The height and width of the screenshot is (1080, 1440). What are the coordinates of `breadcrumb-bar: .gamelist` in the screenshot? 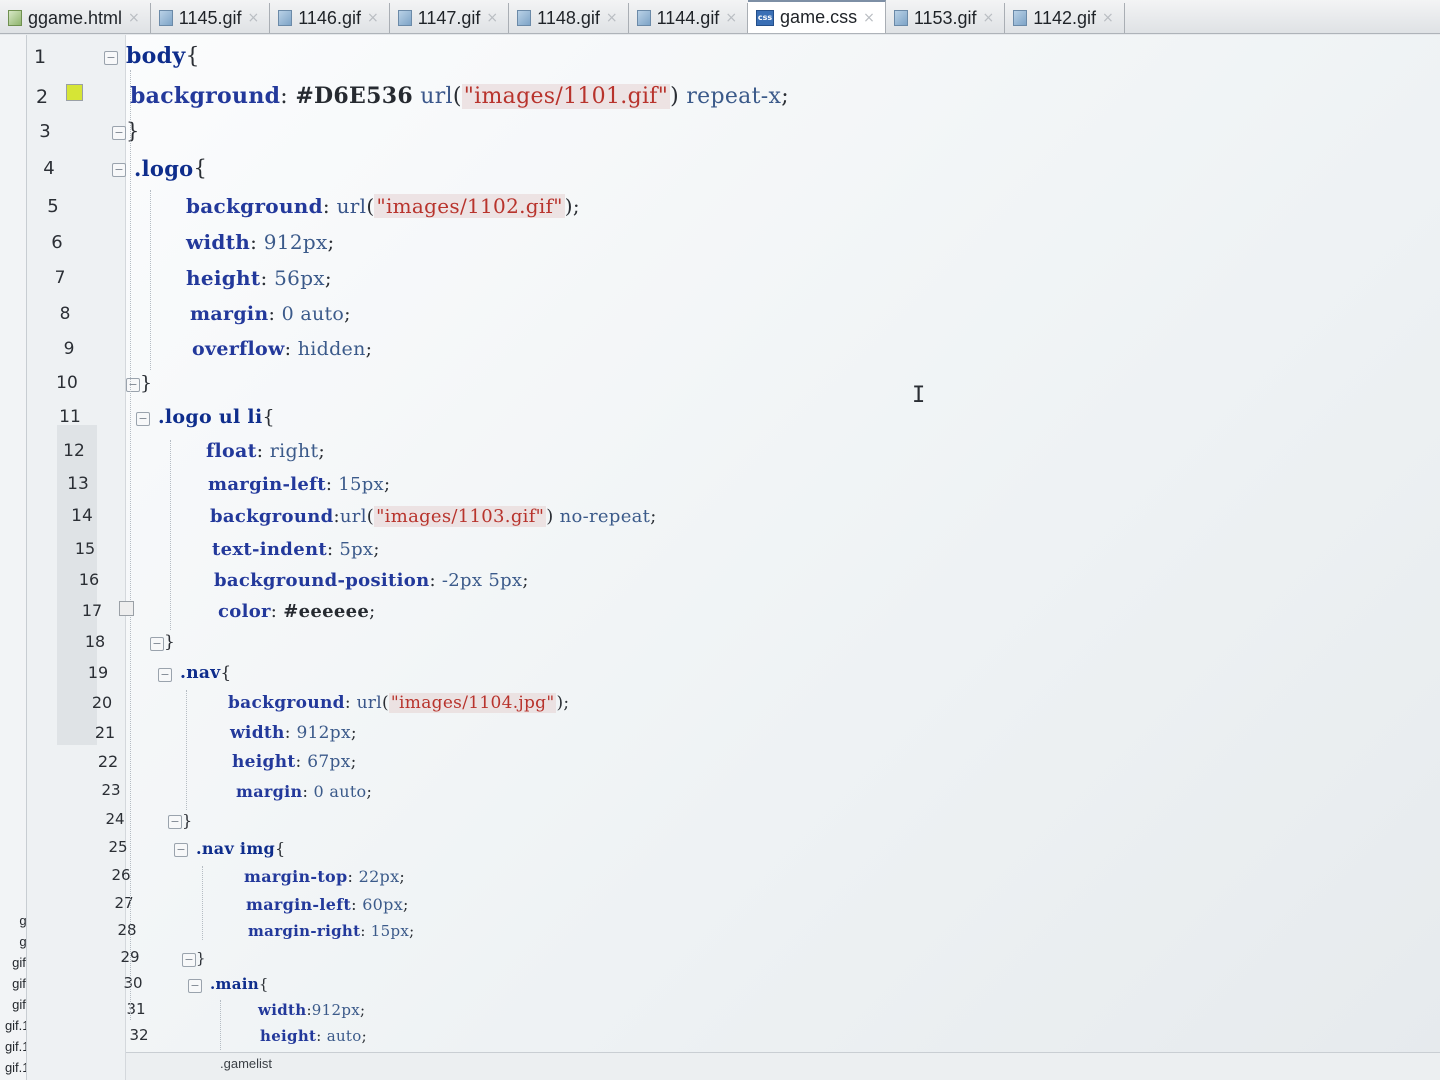 It's located at (783, 1066).